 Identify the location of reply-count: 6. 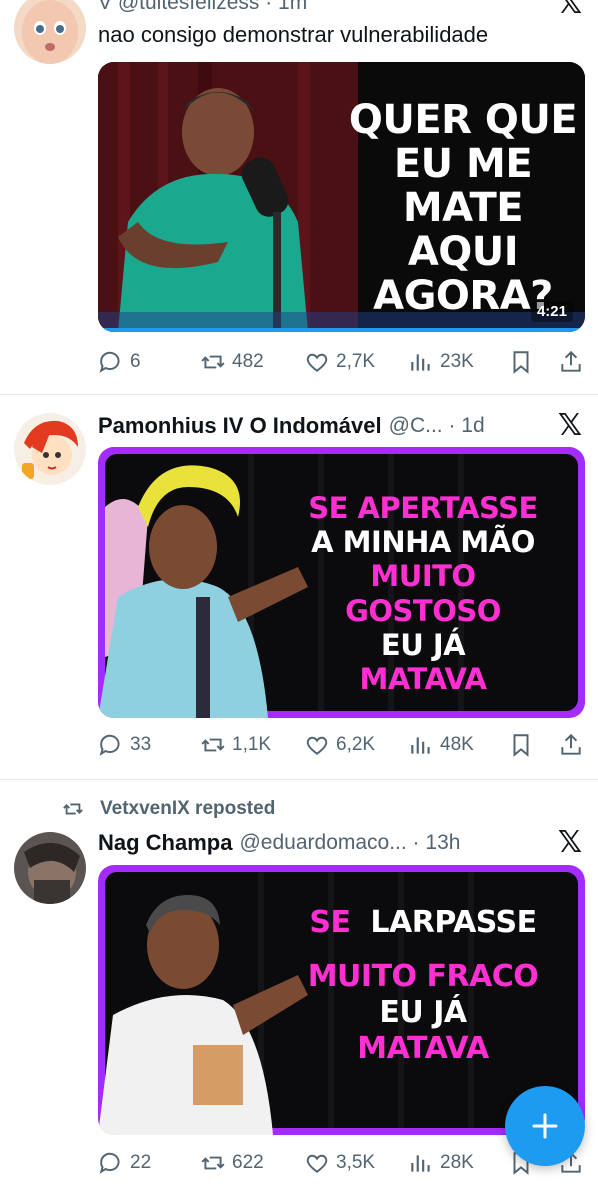
(135, 361).